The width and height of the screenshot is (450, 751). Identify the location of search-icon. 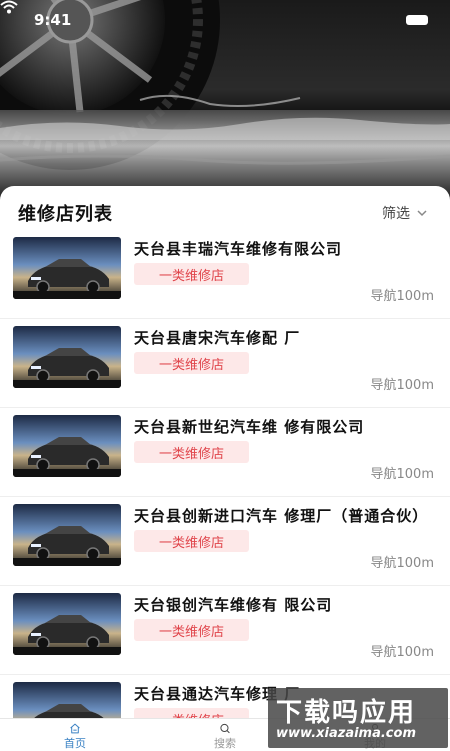
(225, 728).